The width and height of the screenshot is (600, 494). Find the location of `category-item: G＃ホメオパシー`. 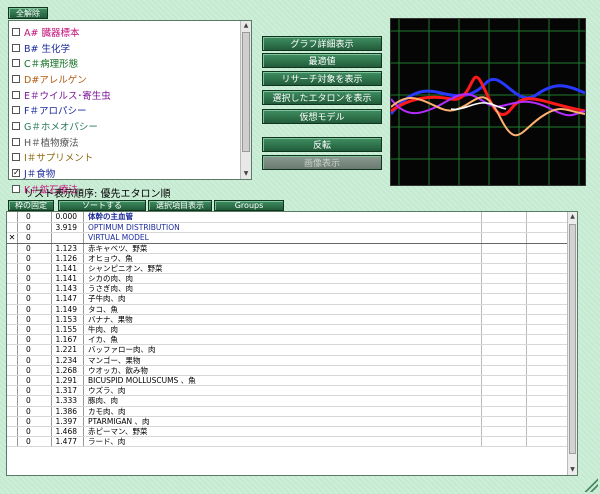

category-item: G＃ホメオパシー is located at coordinates (126, 126).